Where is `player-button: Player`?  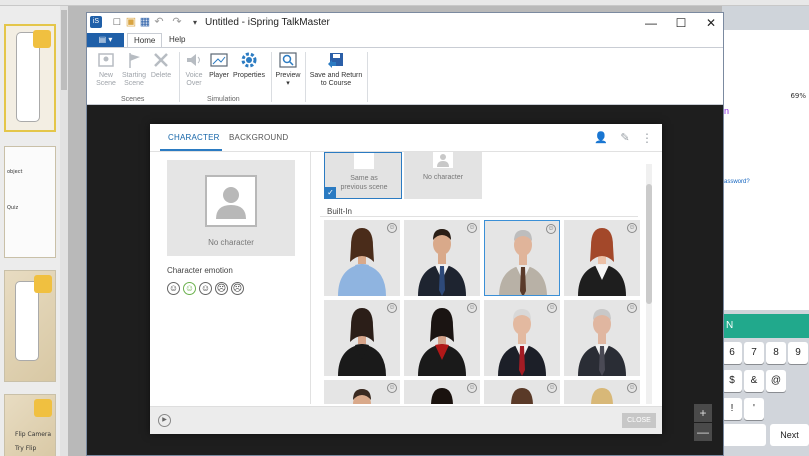
player-button: Player is located at coordinates (219, 65).